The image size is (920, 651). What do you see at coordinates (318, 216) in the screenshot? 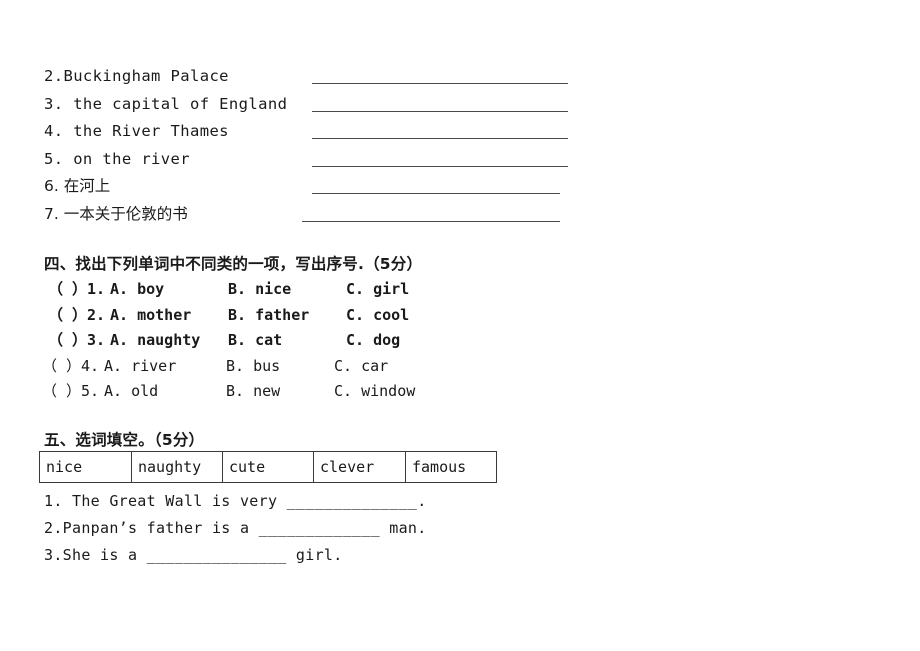
I see `translation-row: 7. 一本关于伦敦的书` at bounding box center [318, 216].